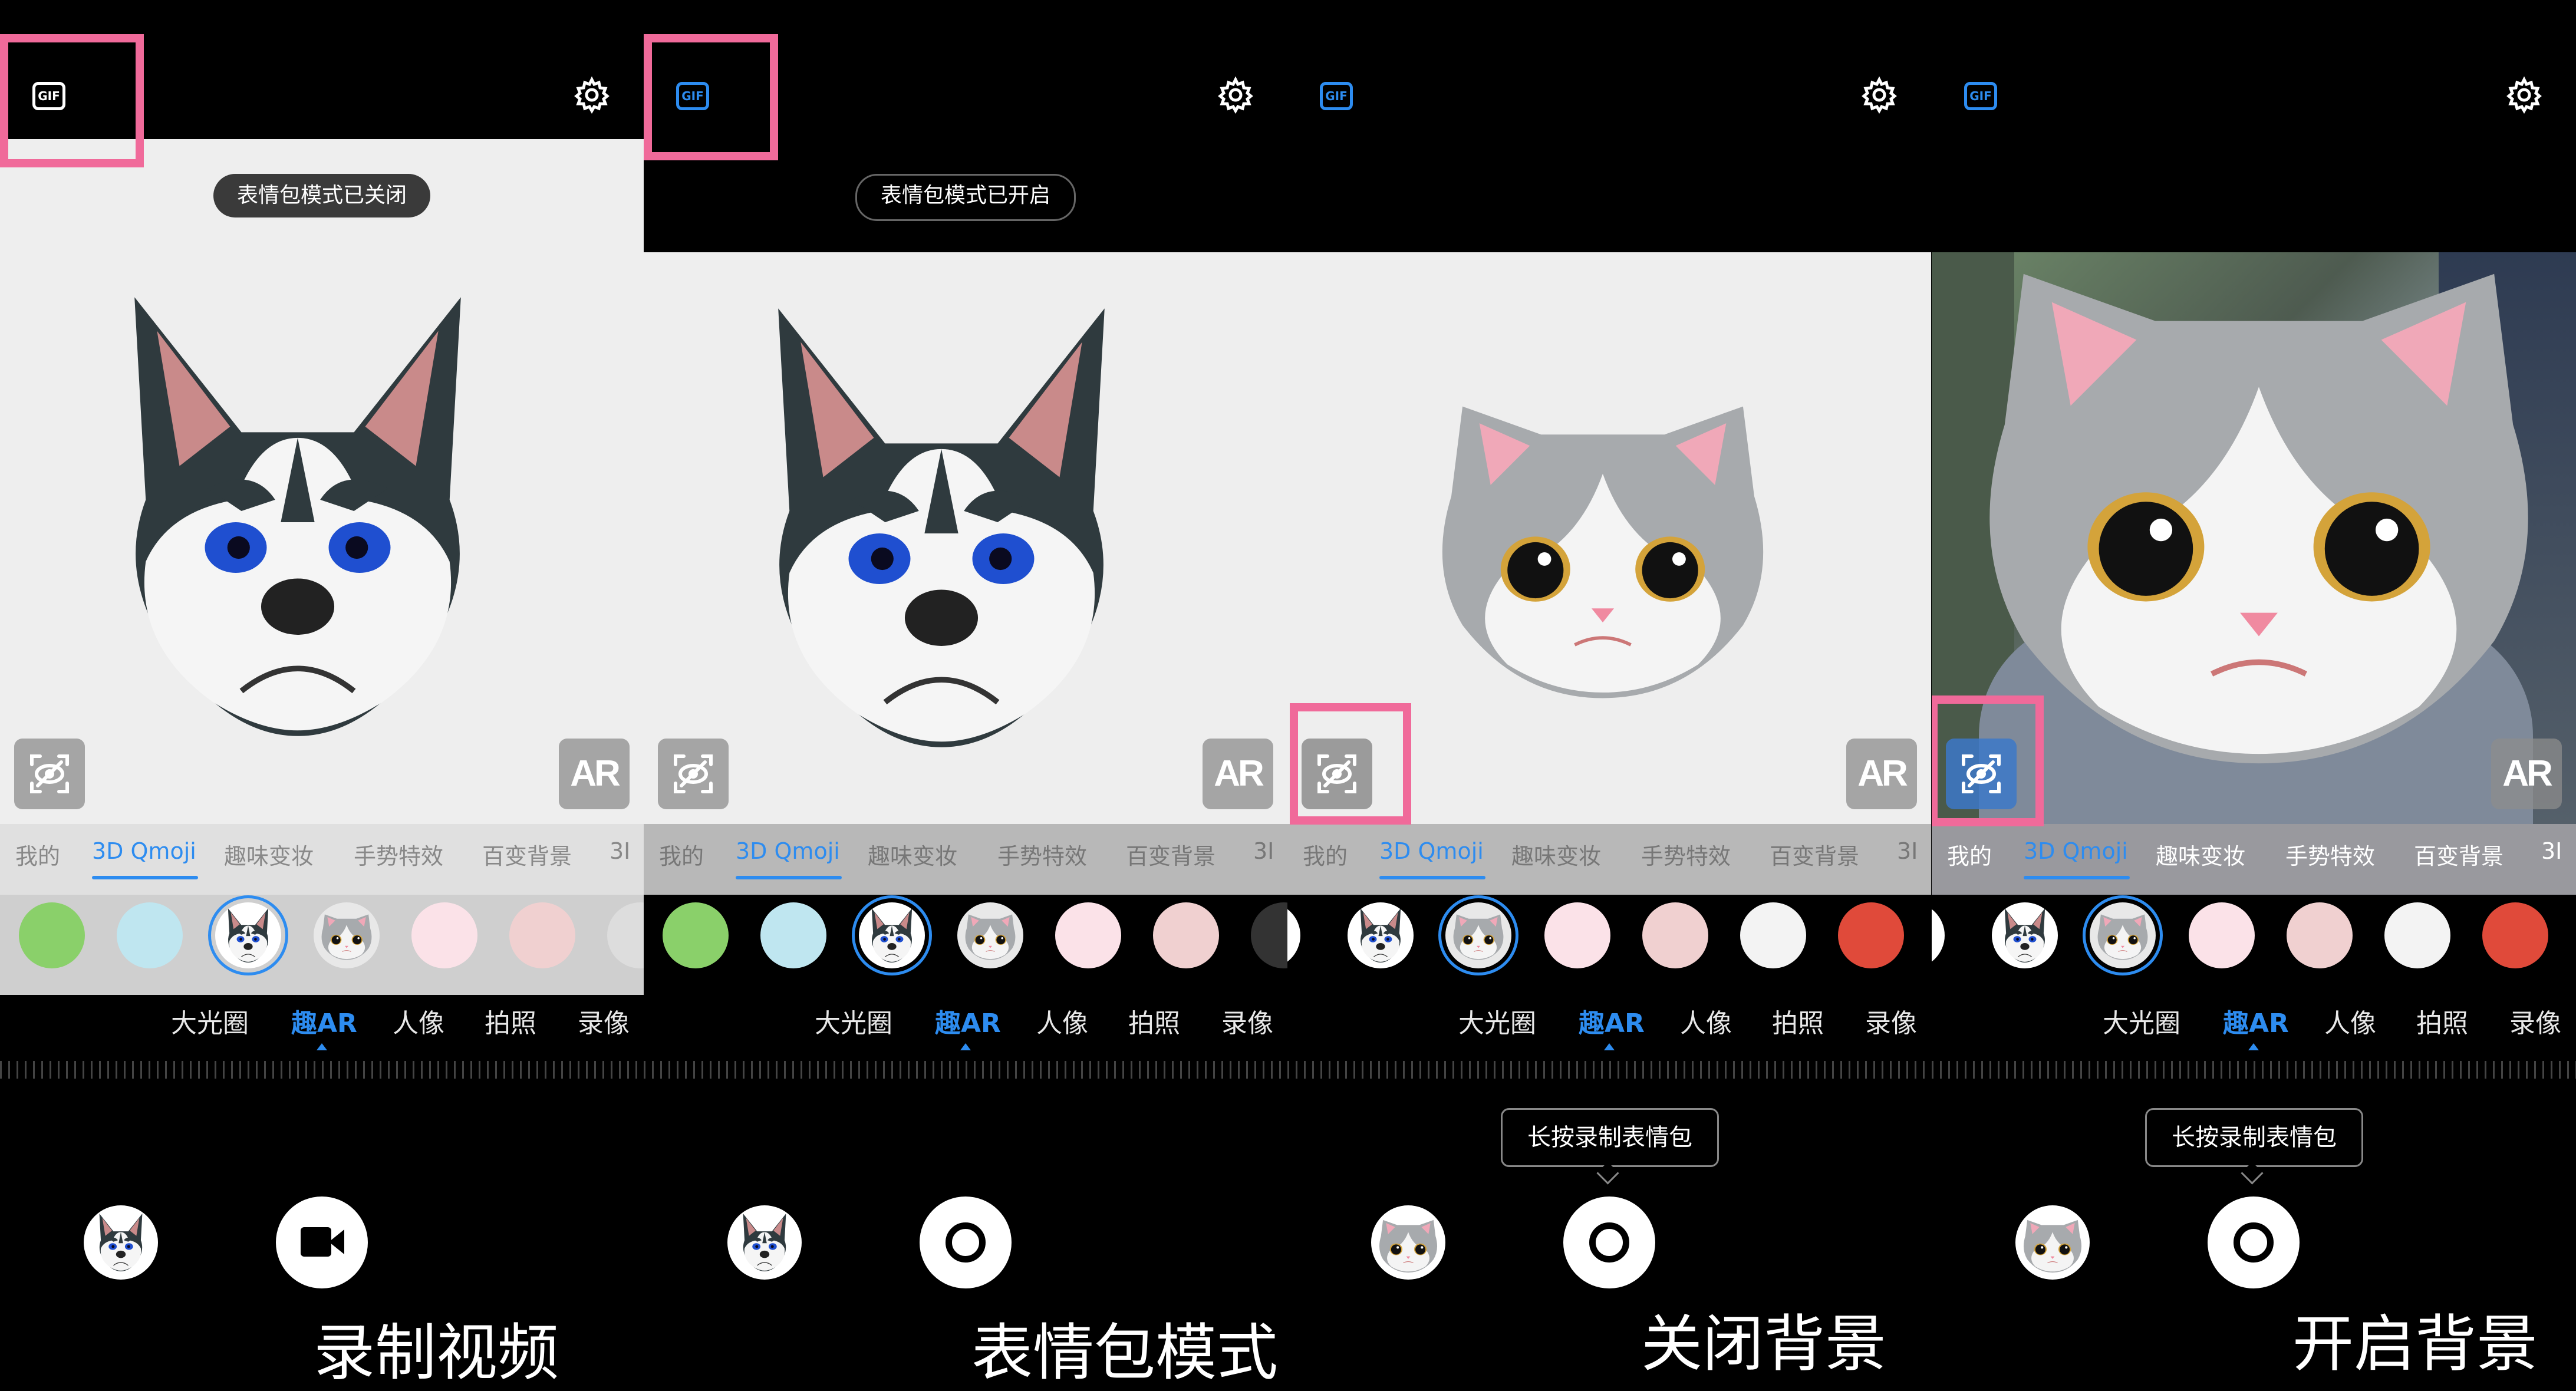  I want to click on husky-mask, so click(941, 528).